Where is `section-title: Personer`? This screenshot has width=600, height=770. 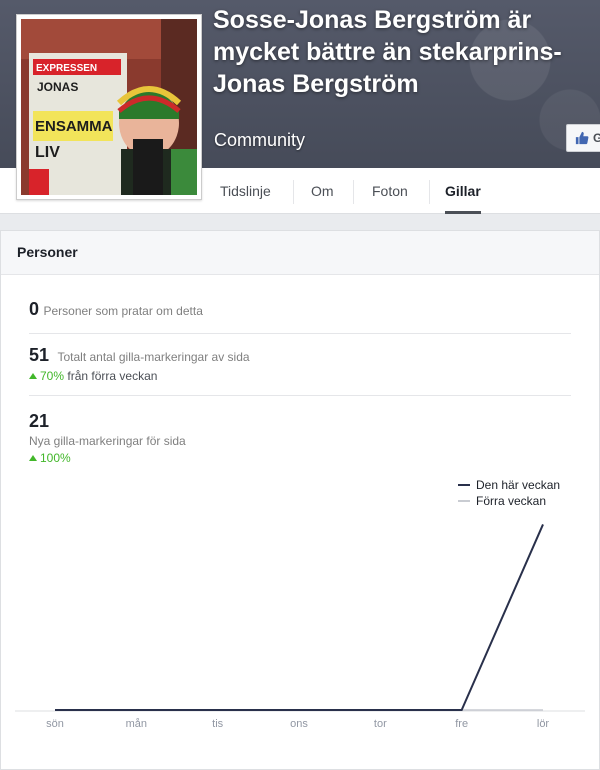 section-title: Personer is located at coordinates (300, 253).